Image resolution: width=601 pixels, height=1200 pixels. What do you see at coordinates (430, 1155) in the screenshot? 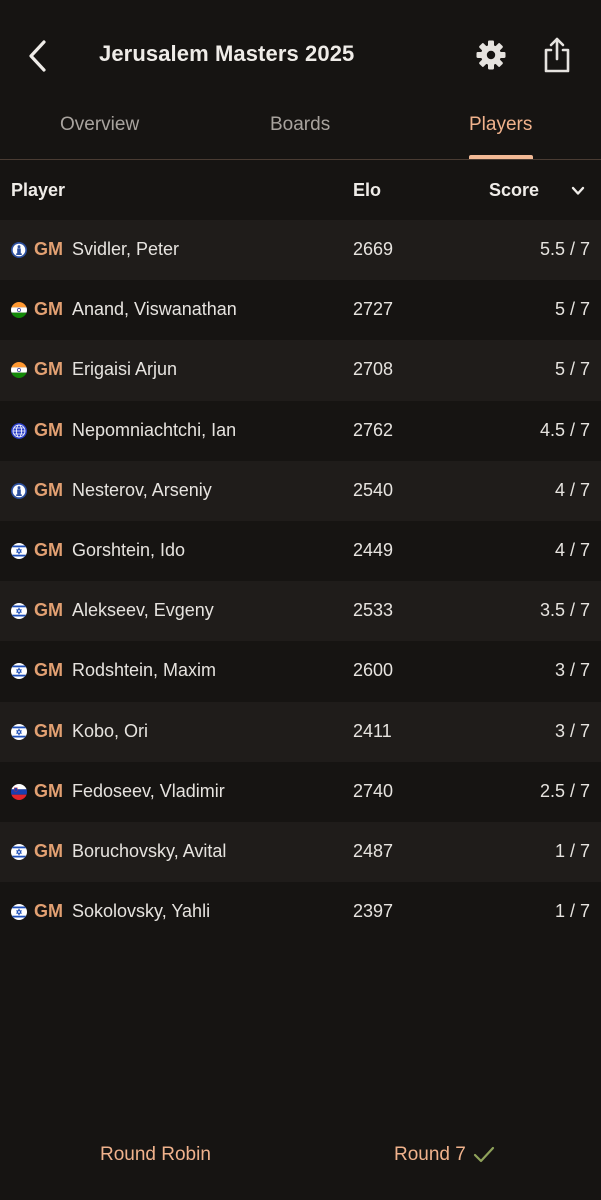
I see `round-selector-button: Round 7` at bounding box center [430, 1155].